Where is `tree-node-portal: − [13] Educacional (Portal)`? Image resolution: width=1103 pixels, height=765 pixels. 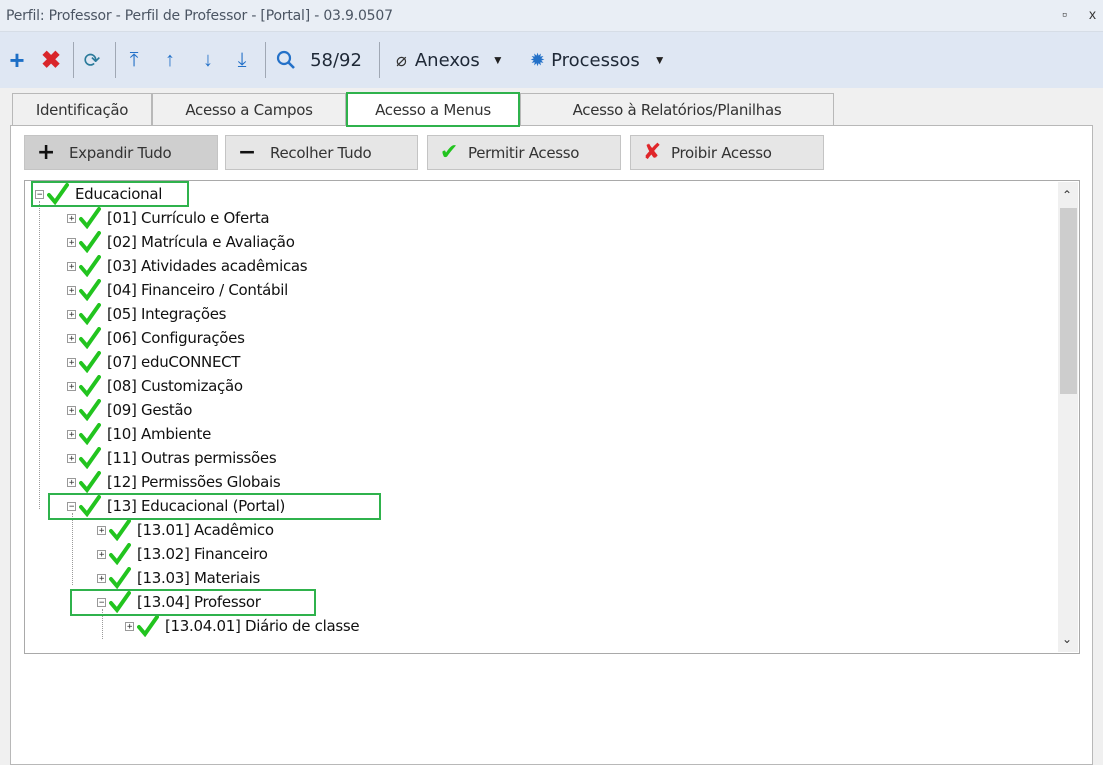 tree-node-portal: − [13] Educacional (Portal) is located at coordinates (176, 506).